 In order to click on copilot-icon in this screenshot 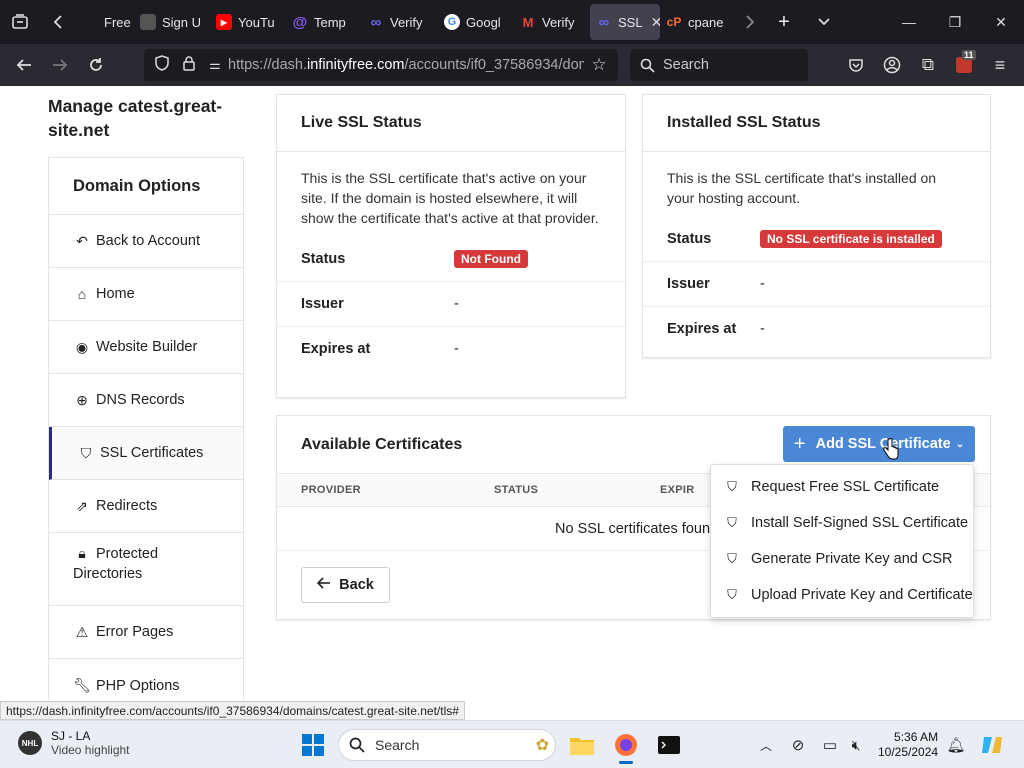, I will do `click(992, 745)`.